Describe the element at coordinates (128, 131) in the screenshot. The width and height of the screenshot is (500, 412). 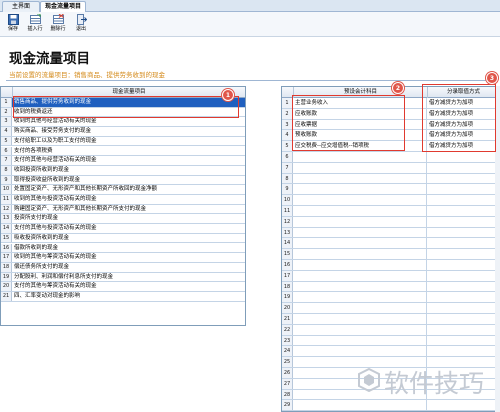
I see `cash-flow-item-cell: 购买商品、接受劳务支付的现金` at that location.